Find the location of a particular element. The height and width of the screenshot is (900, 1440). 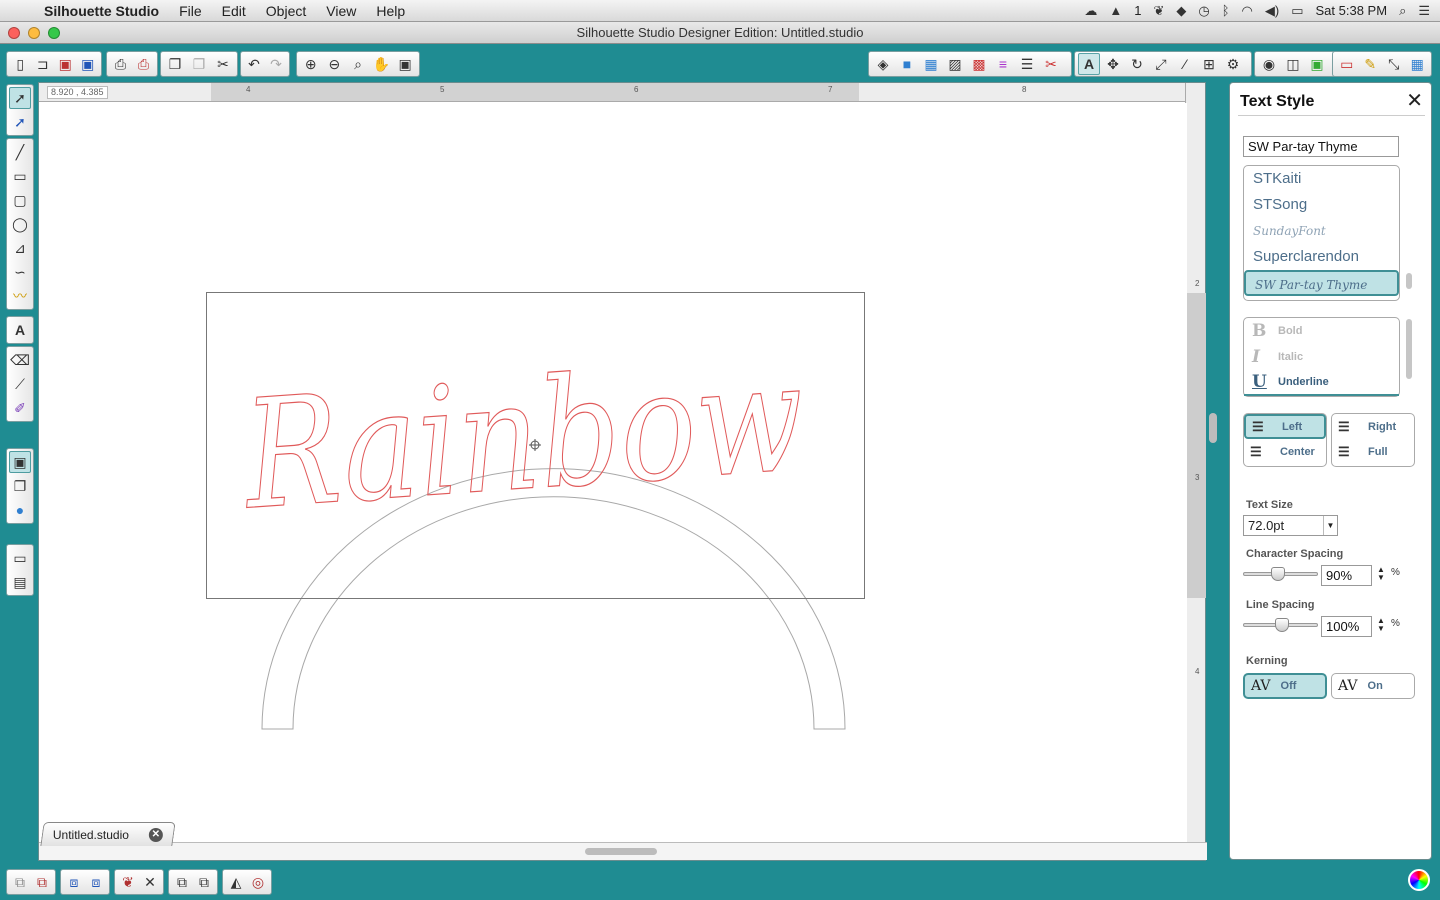

line-spacing-slider is located at coordinates (1280, 625).